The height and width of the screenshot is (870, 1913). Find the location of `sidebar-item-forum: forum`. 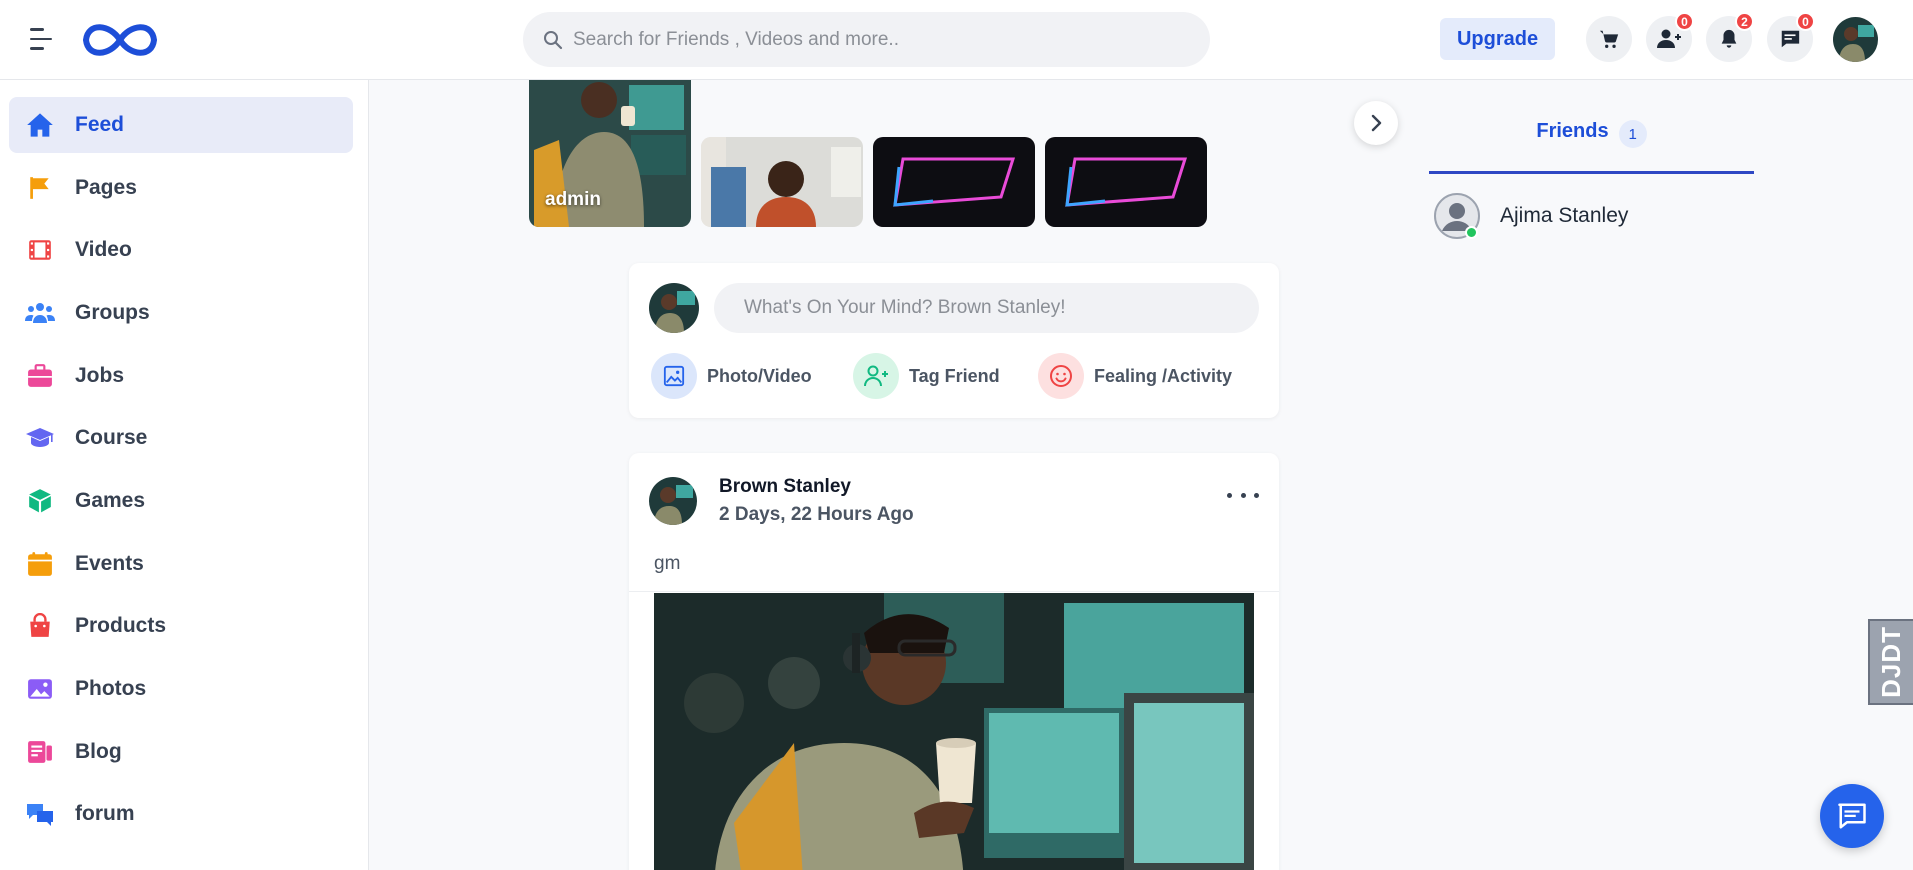

sidebar-item-forum: forum is located at coordinates (181, 814).